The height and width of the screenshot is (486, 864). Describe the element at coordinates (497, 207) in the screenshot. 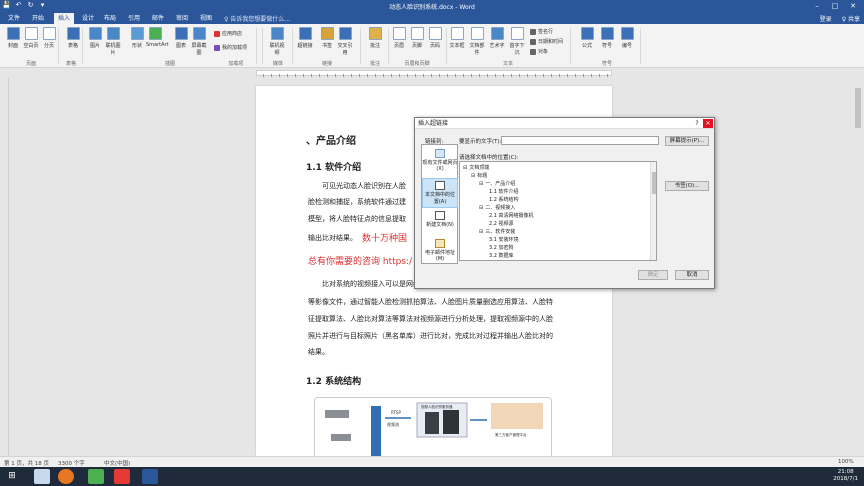

I see `tree-node: ⊟ 二、视频接入` at that location.